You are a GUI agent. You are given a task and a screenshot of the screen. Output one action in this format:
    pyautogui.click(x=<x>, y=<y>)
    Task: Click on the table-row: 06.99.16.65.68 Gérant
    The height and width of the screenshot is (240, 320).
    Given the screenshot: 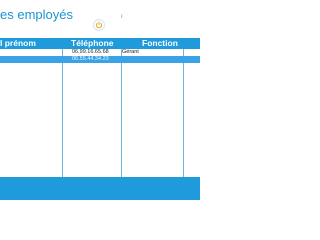 What is the action you would take?
    pyautogui.click(x=100, y=52)
    